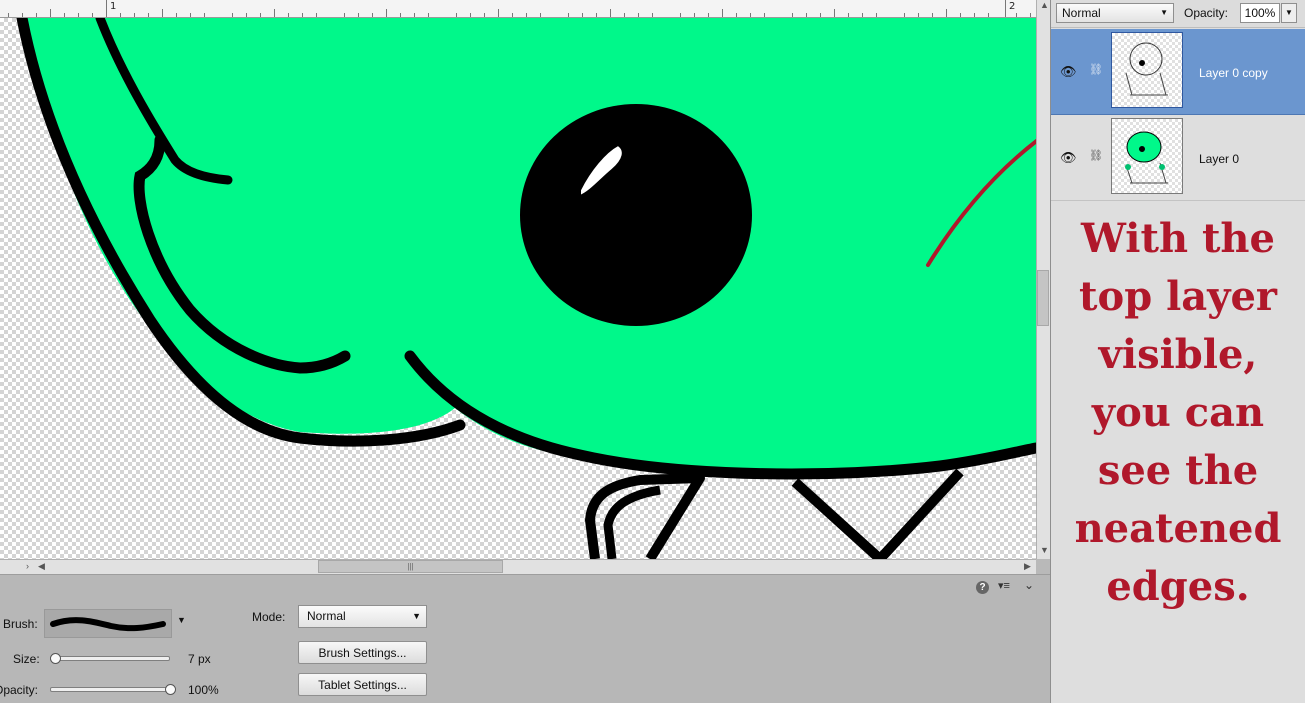 Image resolution: width=1305 pixels, height=703 pixels. What do you see at coordinates (1044, 5) in the screenshot?
I see `scroll-up-icon: ▲` at bounding box center [1044, 5].